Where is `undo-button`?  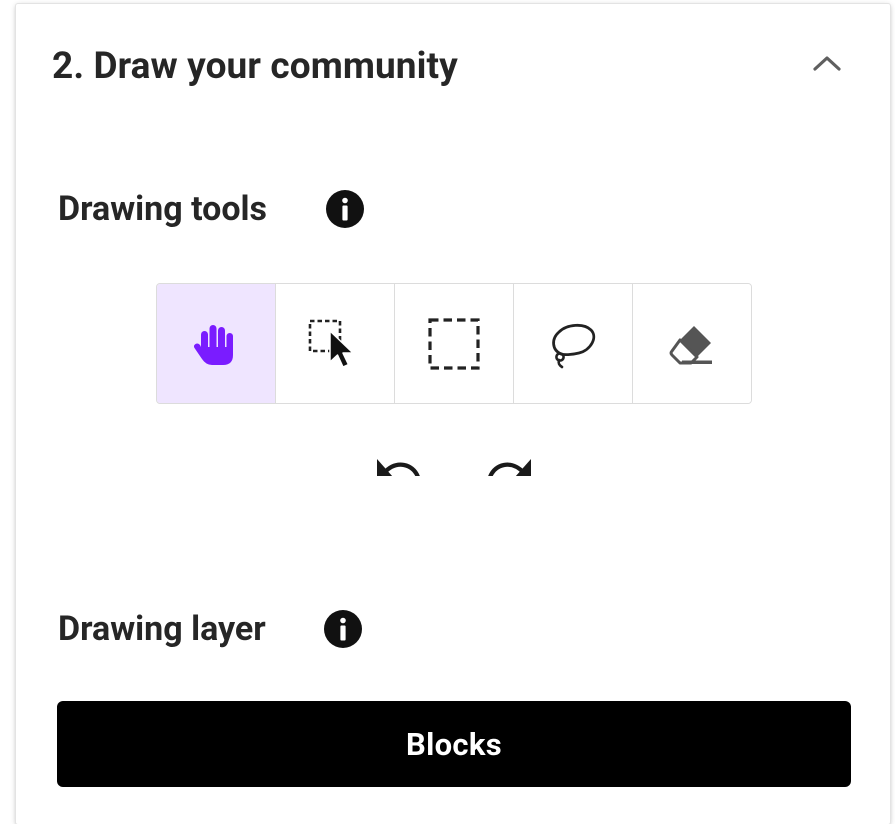
undo-button is located at coordinates (398, 463).